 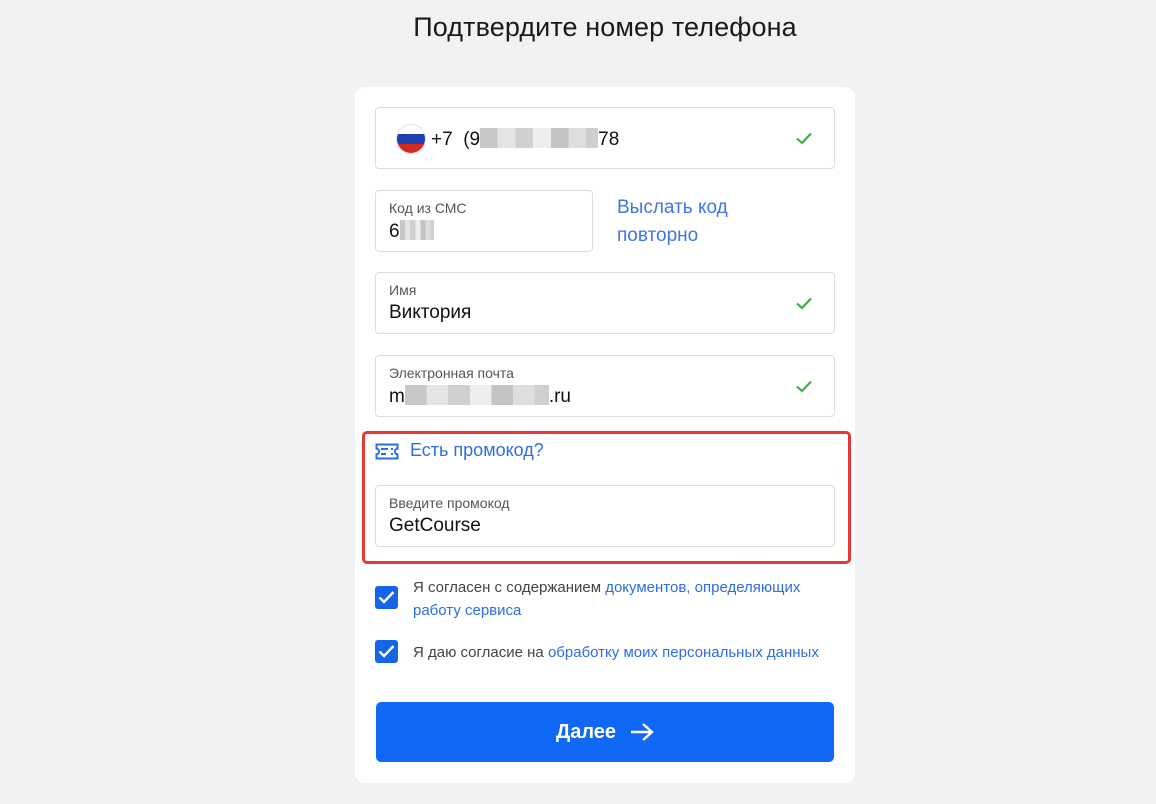 I want to click on phone-value: +7 (9 78, so click(x=525, y=139).